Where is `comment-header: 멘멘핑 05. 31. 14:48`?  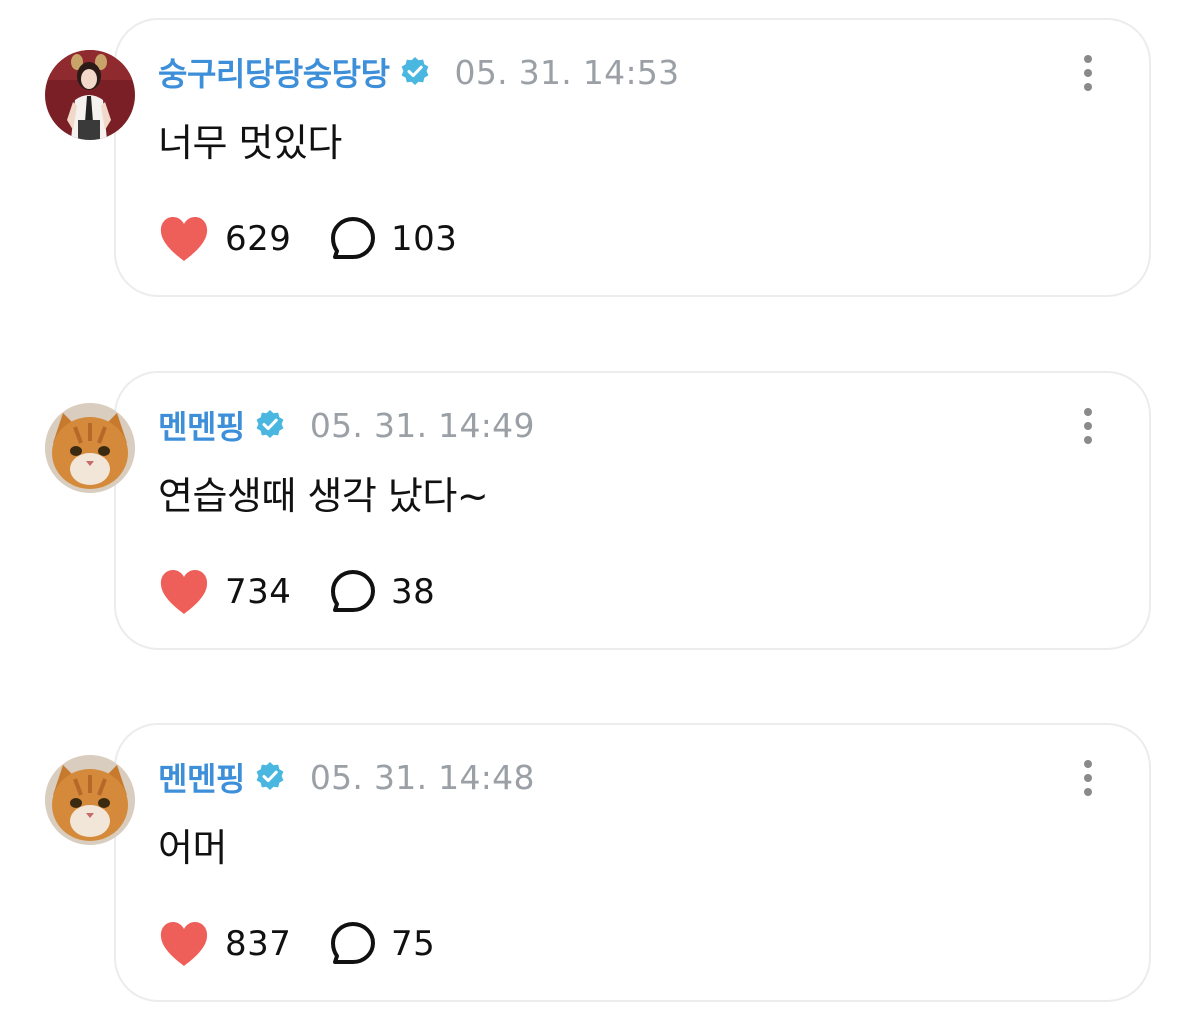
comment-header: 멘멘핑 05. 31. 14:48 is located at coordinates (346, 777).